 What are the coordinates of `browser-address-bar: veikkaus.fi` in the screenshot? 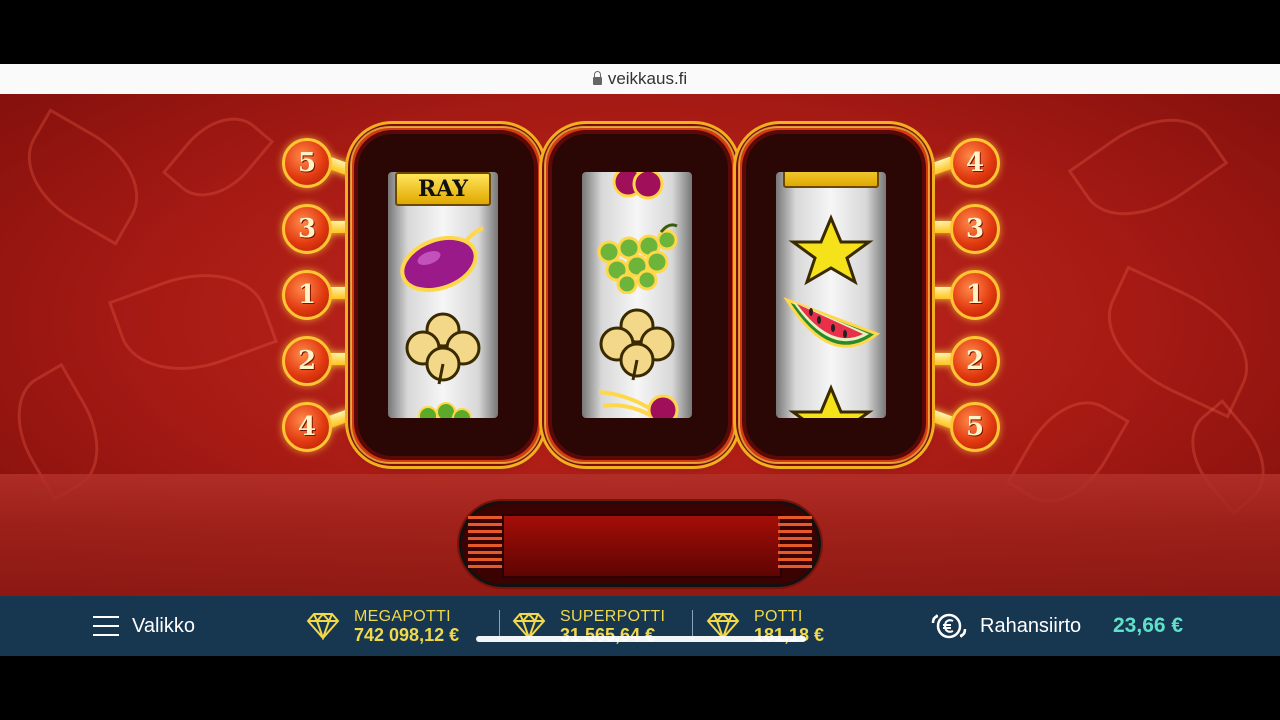 It's located at (640, 79).